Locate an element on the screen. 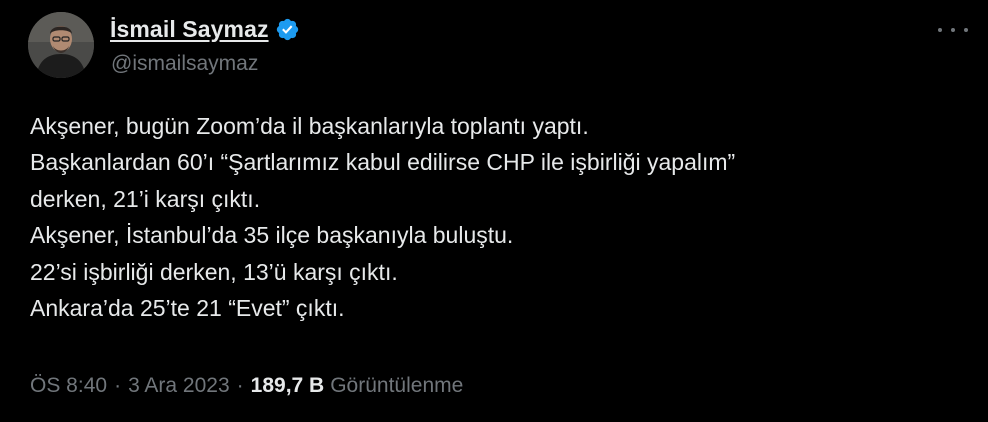 This screenshot has width=988, height=422. more-options-icon is located at coordinates (940, 30).